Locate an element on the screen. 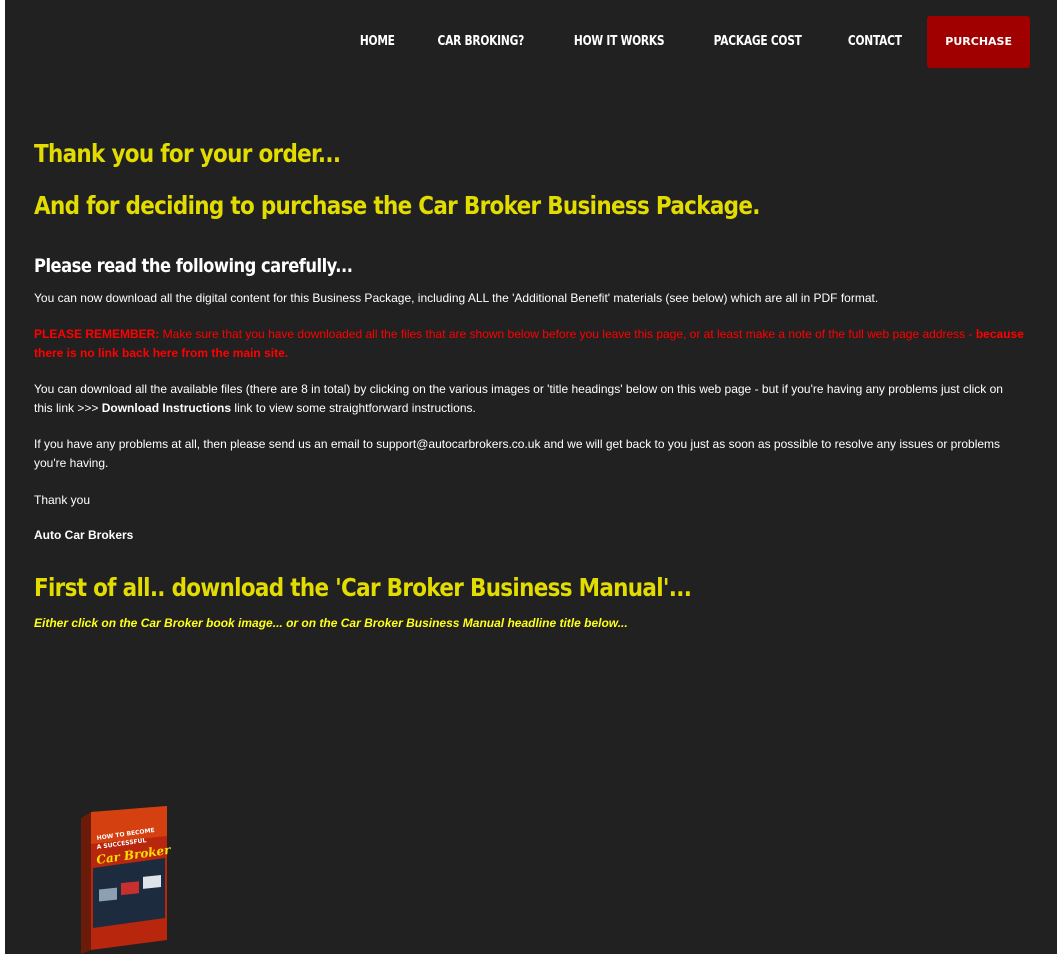 The image size is (1057, 954). nav-package-cost: PACKAGE COST is located at coordinates (758, 42).